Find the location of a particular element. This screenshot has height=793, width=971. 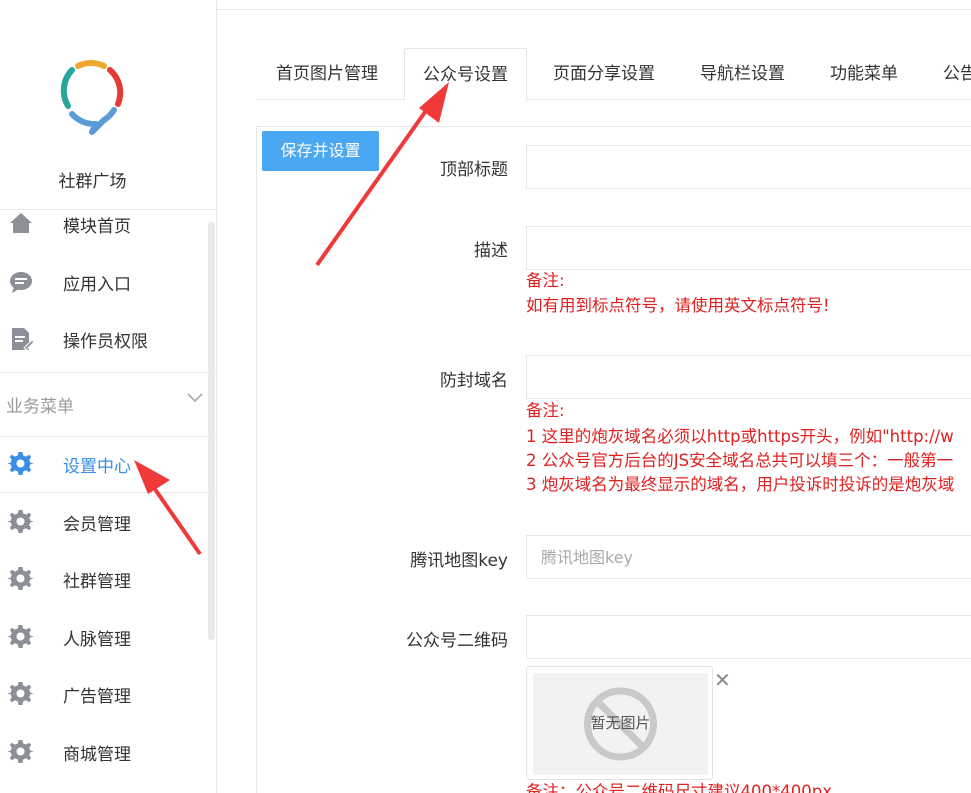

sidebar-item-ad-management: 广告管理 is located at coordinates (104, 694).